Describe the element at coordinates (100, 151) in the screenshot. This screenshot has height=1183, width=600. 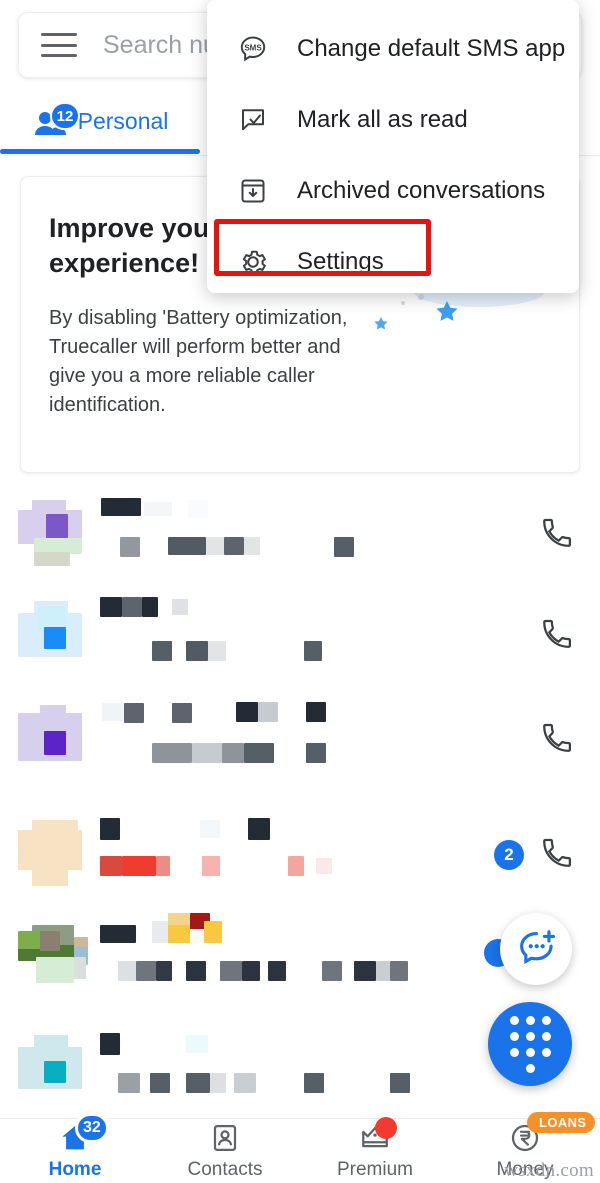
I see `tab-active-indicator` at that location.